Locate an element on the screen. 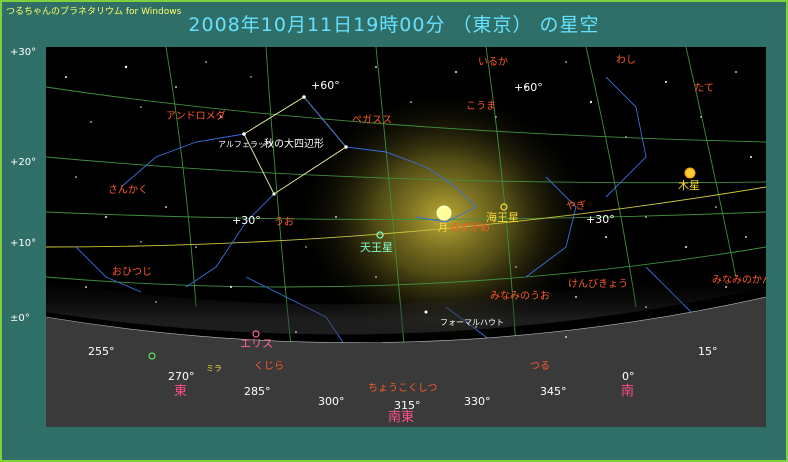 The width and height of the screenshot is (788, 462). star-label: ミラ is located at coordinates (214, 368).